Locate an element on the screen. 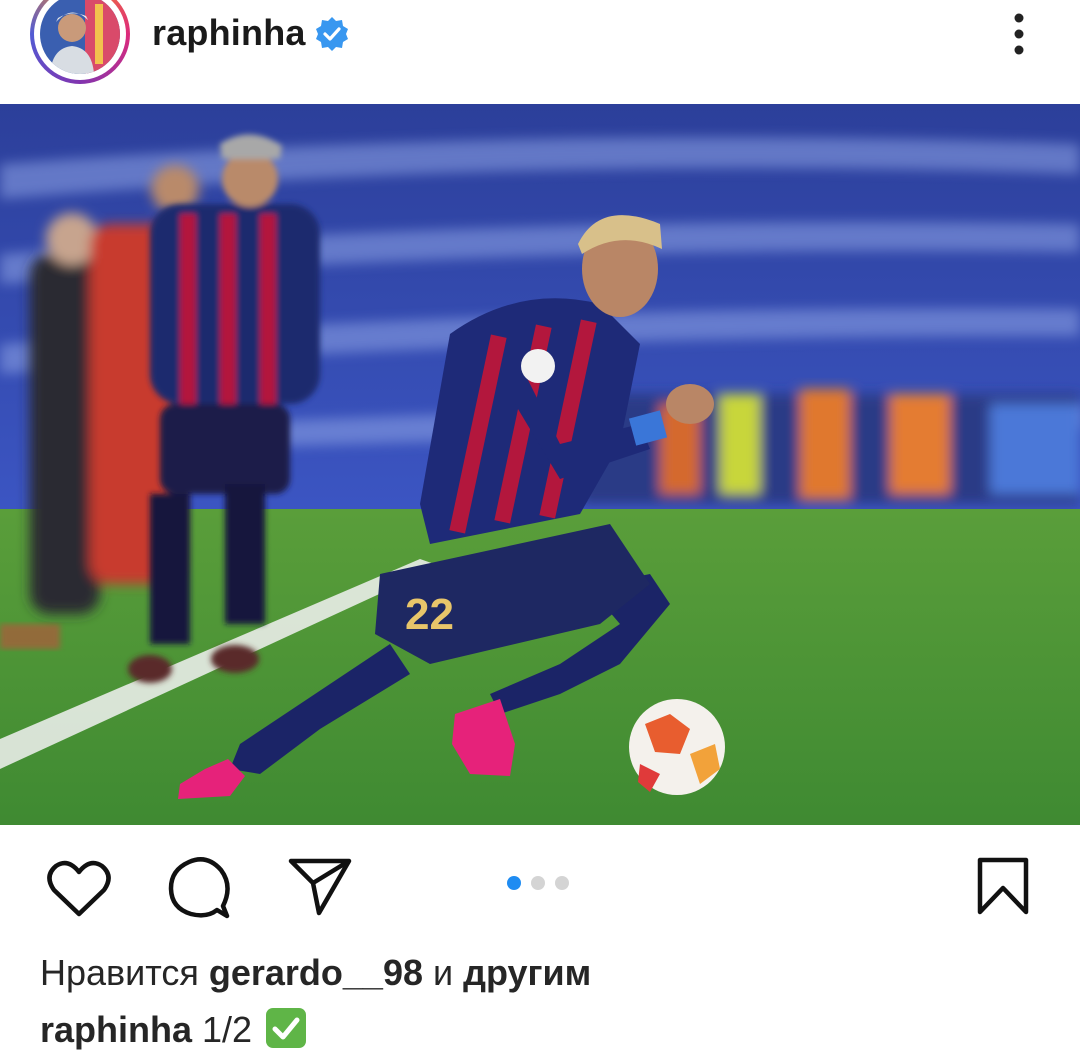 This screenshot has height=1053, width=1080. liked-by-user-link: gerardo__98 is located at coordinates (316, 972).